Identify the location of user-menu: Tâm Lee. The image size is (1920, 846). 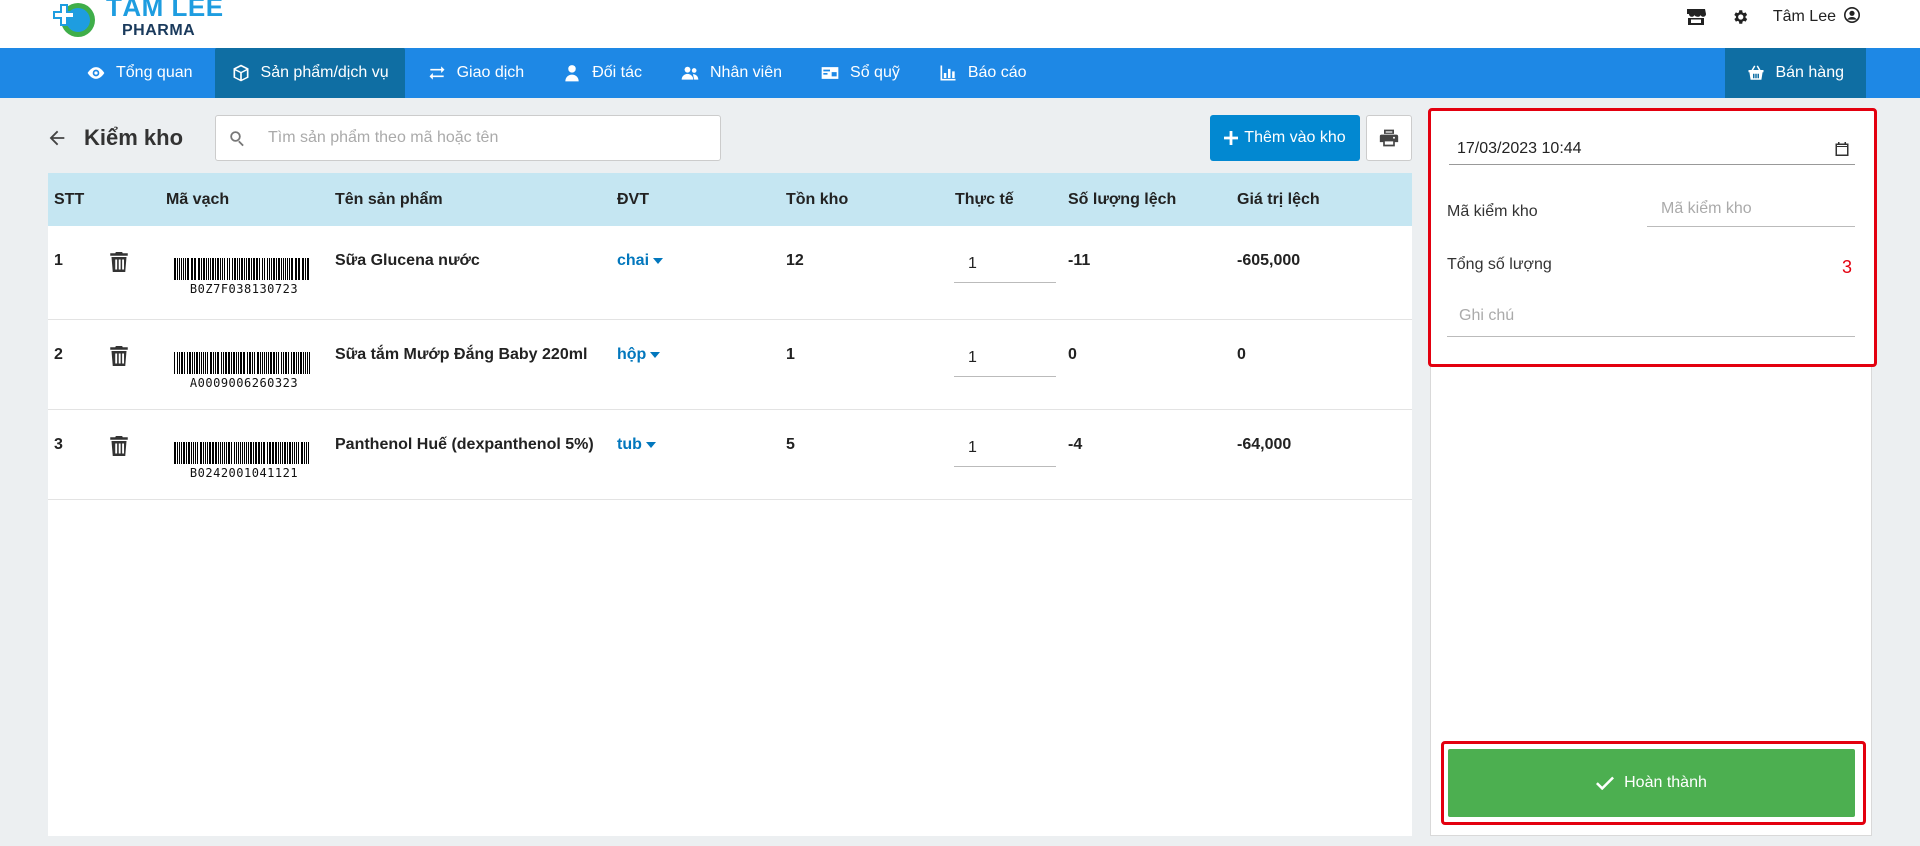
(1816, 17).